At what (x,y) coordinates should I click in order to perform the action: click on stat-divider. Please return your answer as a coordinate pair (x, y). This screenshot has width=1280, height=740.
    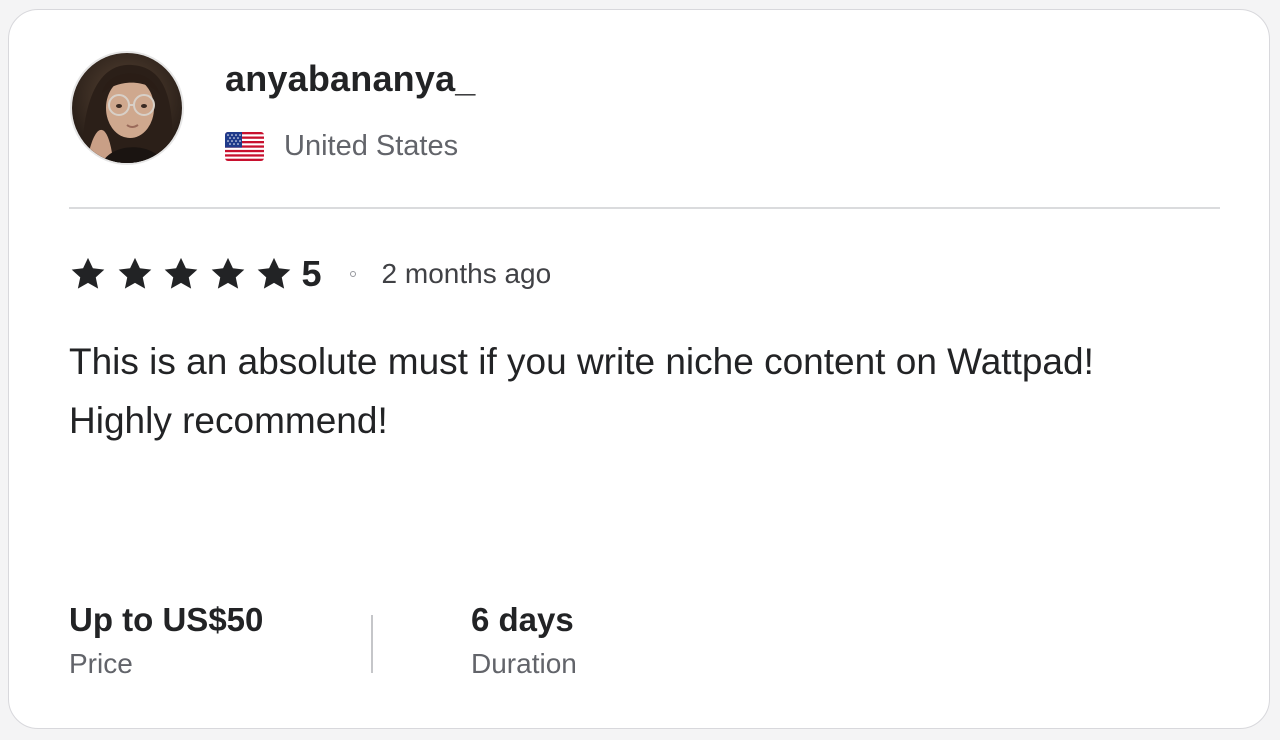
    Looking at the image, I should click on (372, 644).